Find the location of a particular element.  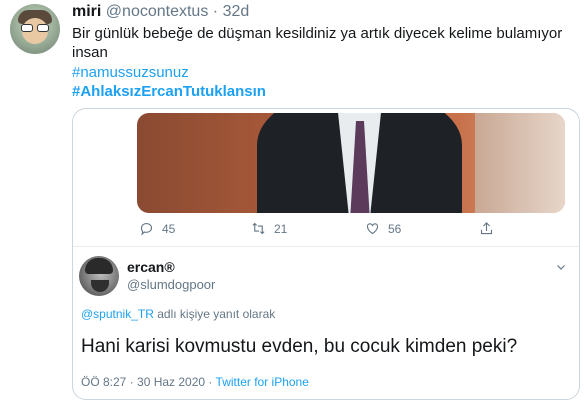

retweet-icon is located at coordinates (258, 228).